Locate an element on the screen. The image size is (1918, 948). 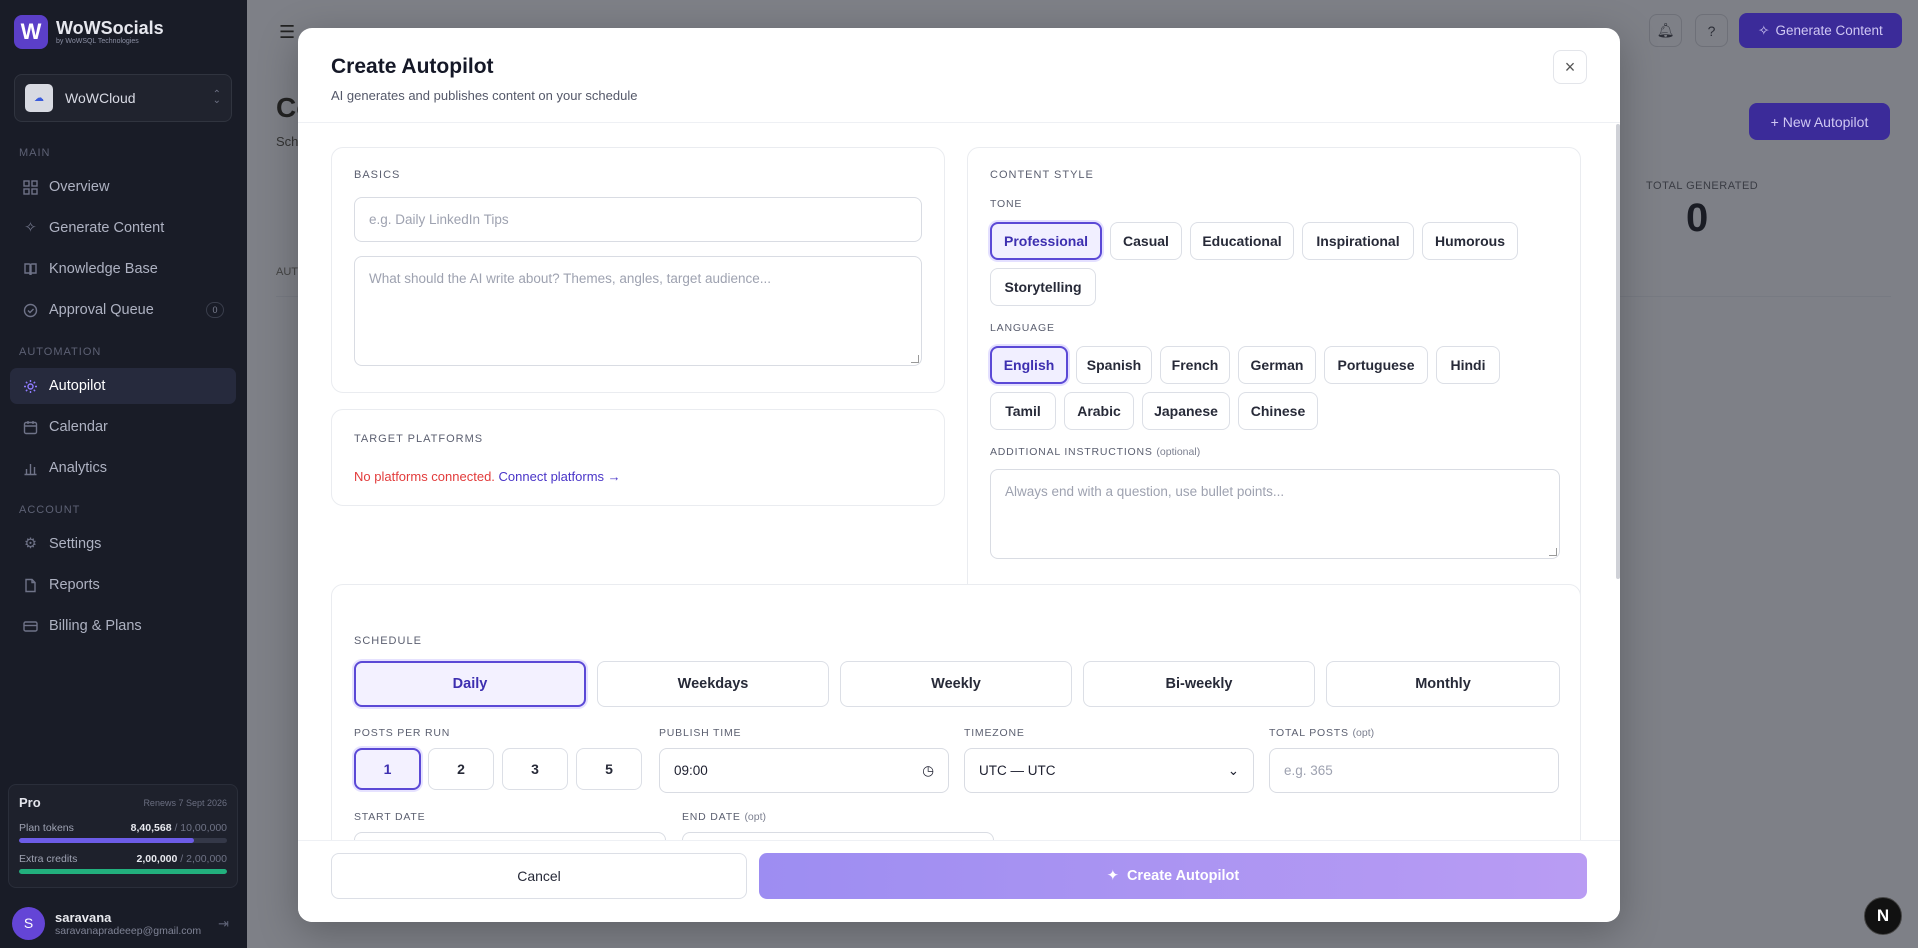
help-icon: ? is located at coordinates (1711, 30).